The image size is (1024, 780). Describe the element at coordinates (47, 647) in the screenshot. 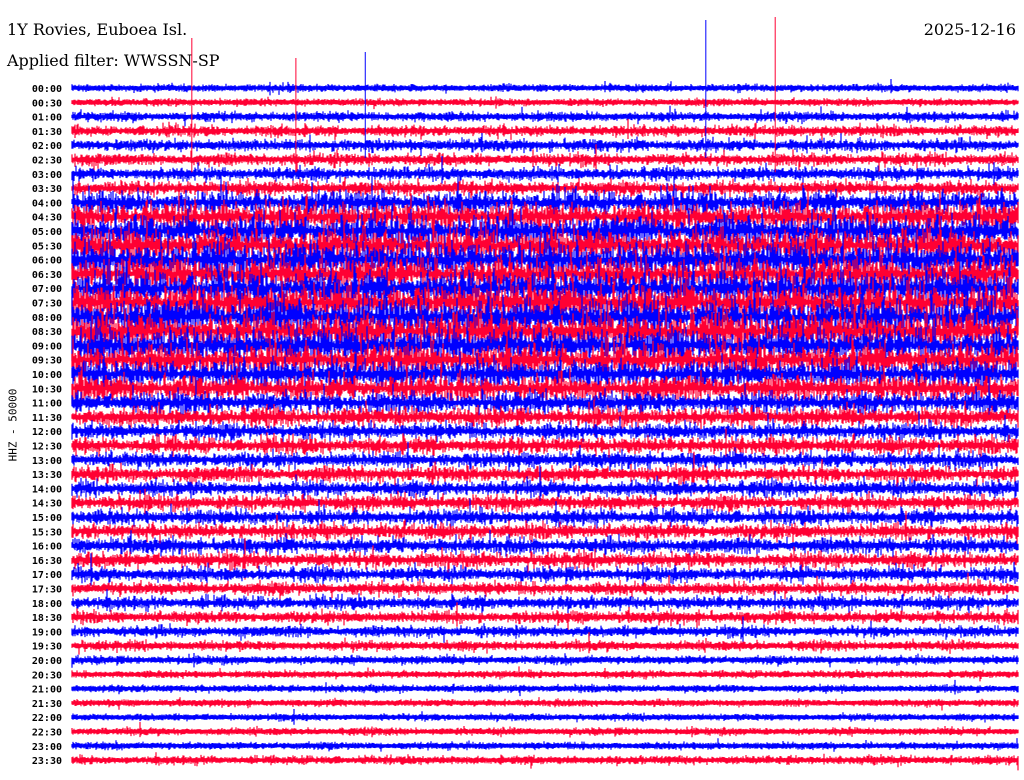

I see `time-tick-label: 19:30` at that location.